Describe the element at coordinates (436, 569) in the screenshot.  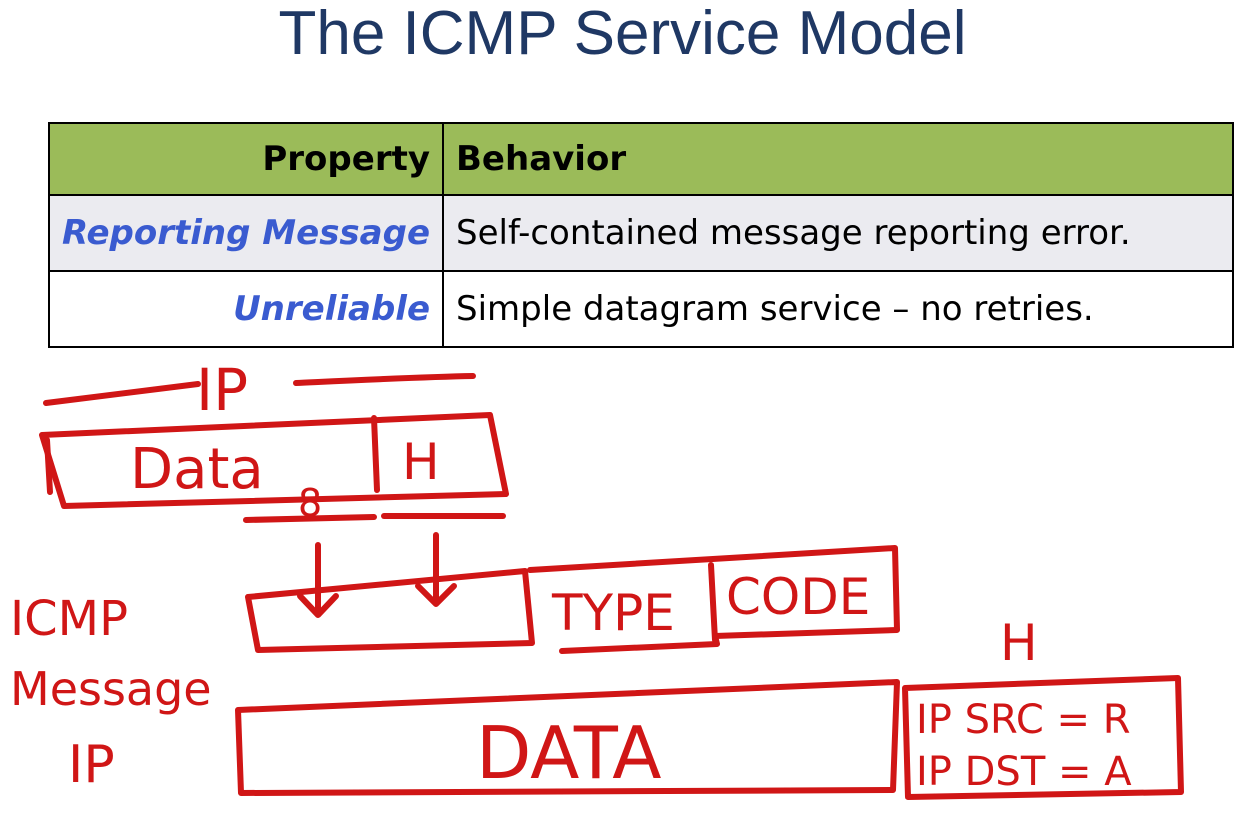
I see `down-arrow-right` at that location.